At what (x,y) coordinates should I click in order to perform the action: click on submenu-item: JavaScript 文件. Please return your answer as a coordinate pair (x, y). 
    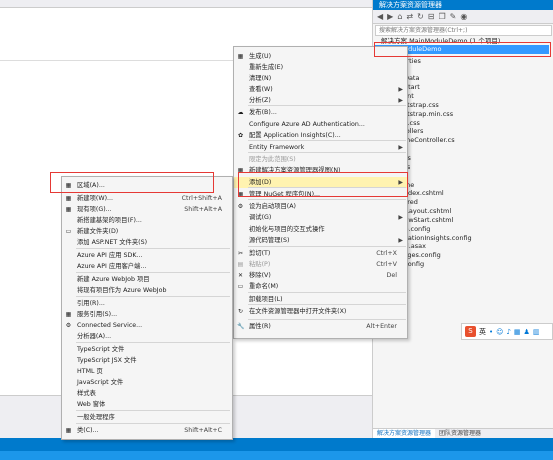
    Looking at the image, I should click on (147, 382).